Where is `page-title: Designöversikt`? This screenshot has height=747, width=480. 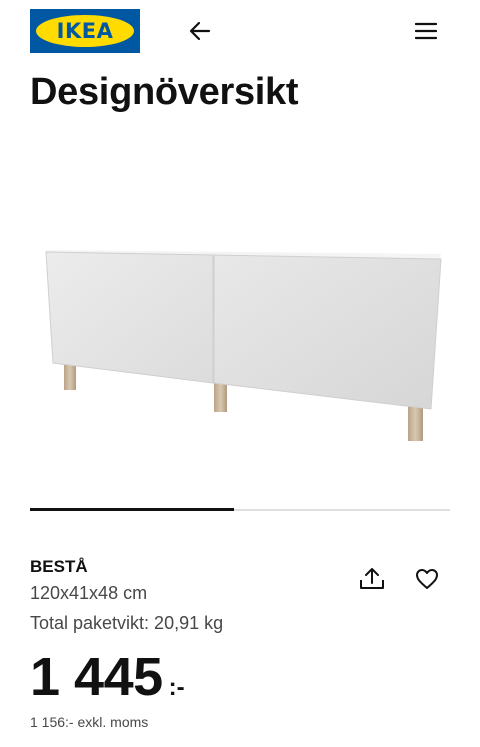
page-title: Designöversikt is located at coordinates (164, 92).